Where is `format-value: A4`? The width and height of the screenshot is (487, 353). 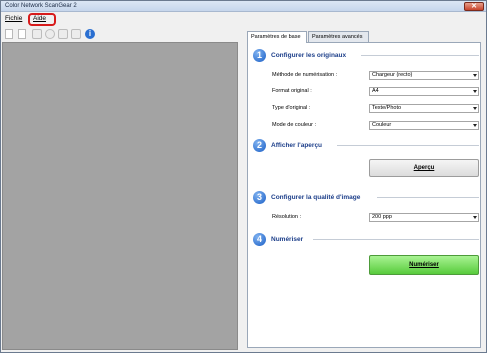 format-value: A4 is located at coordinates (375, 91).